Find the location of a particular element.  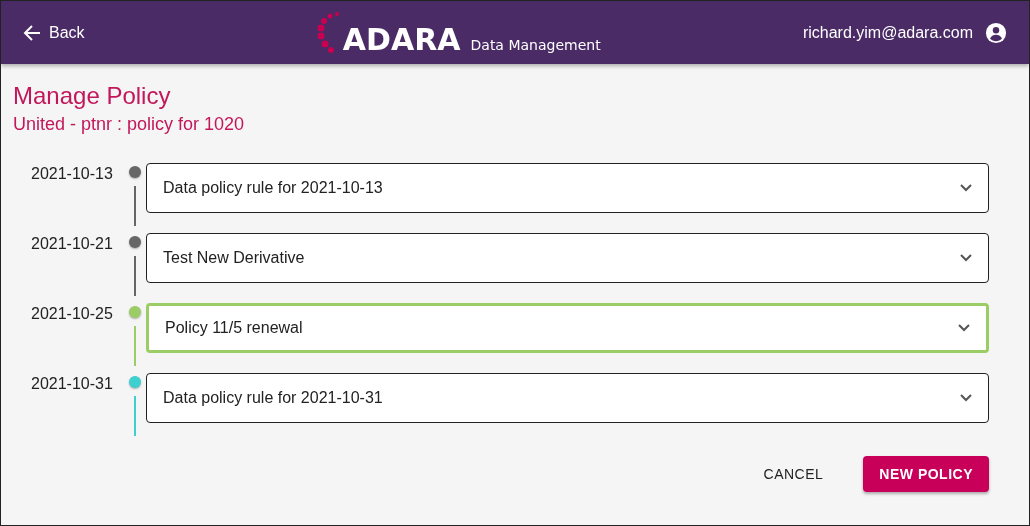

new-policy-button: NEW POLICY is located at coordinates (926, 474).